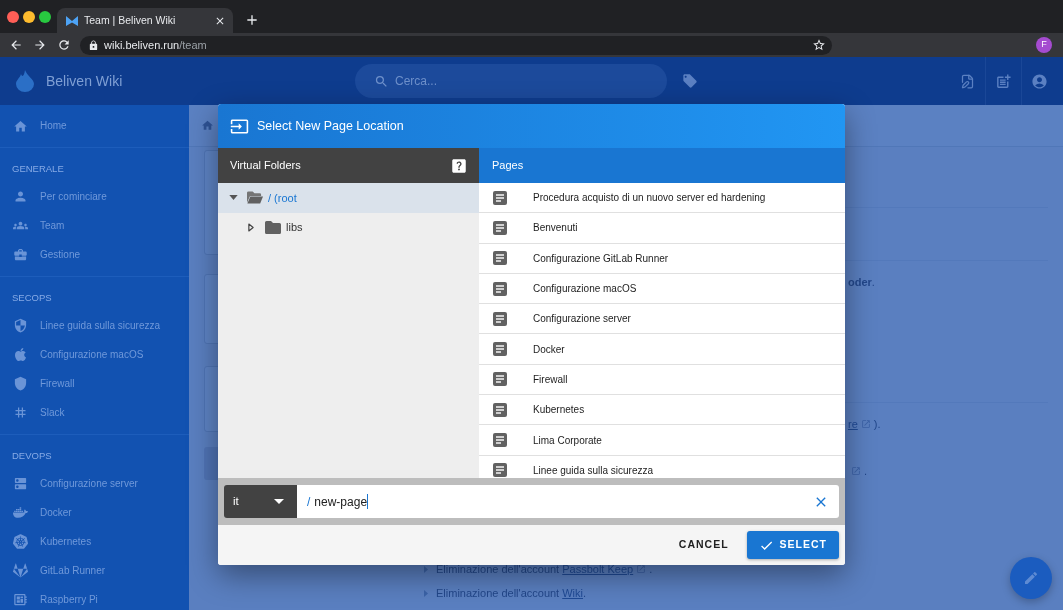  What do you see at coordinates (20, 412) in the screenshot?
I see `hash-icon` at bounding box center [20, 412].